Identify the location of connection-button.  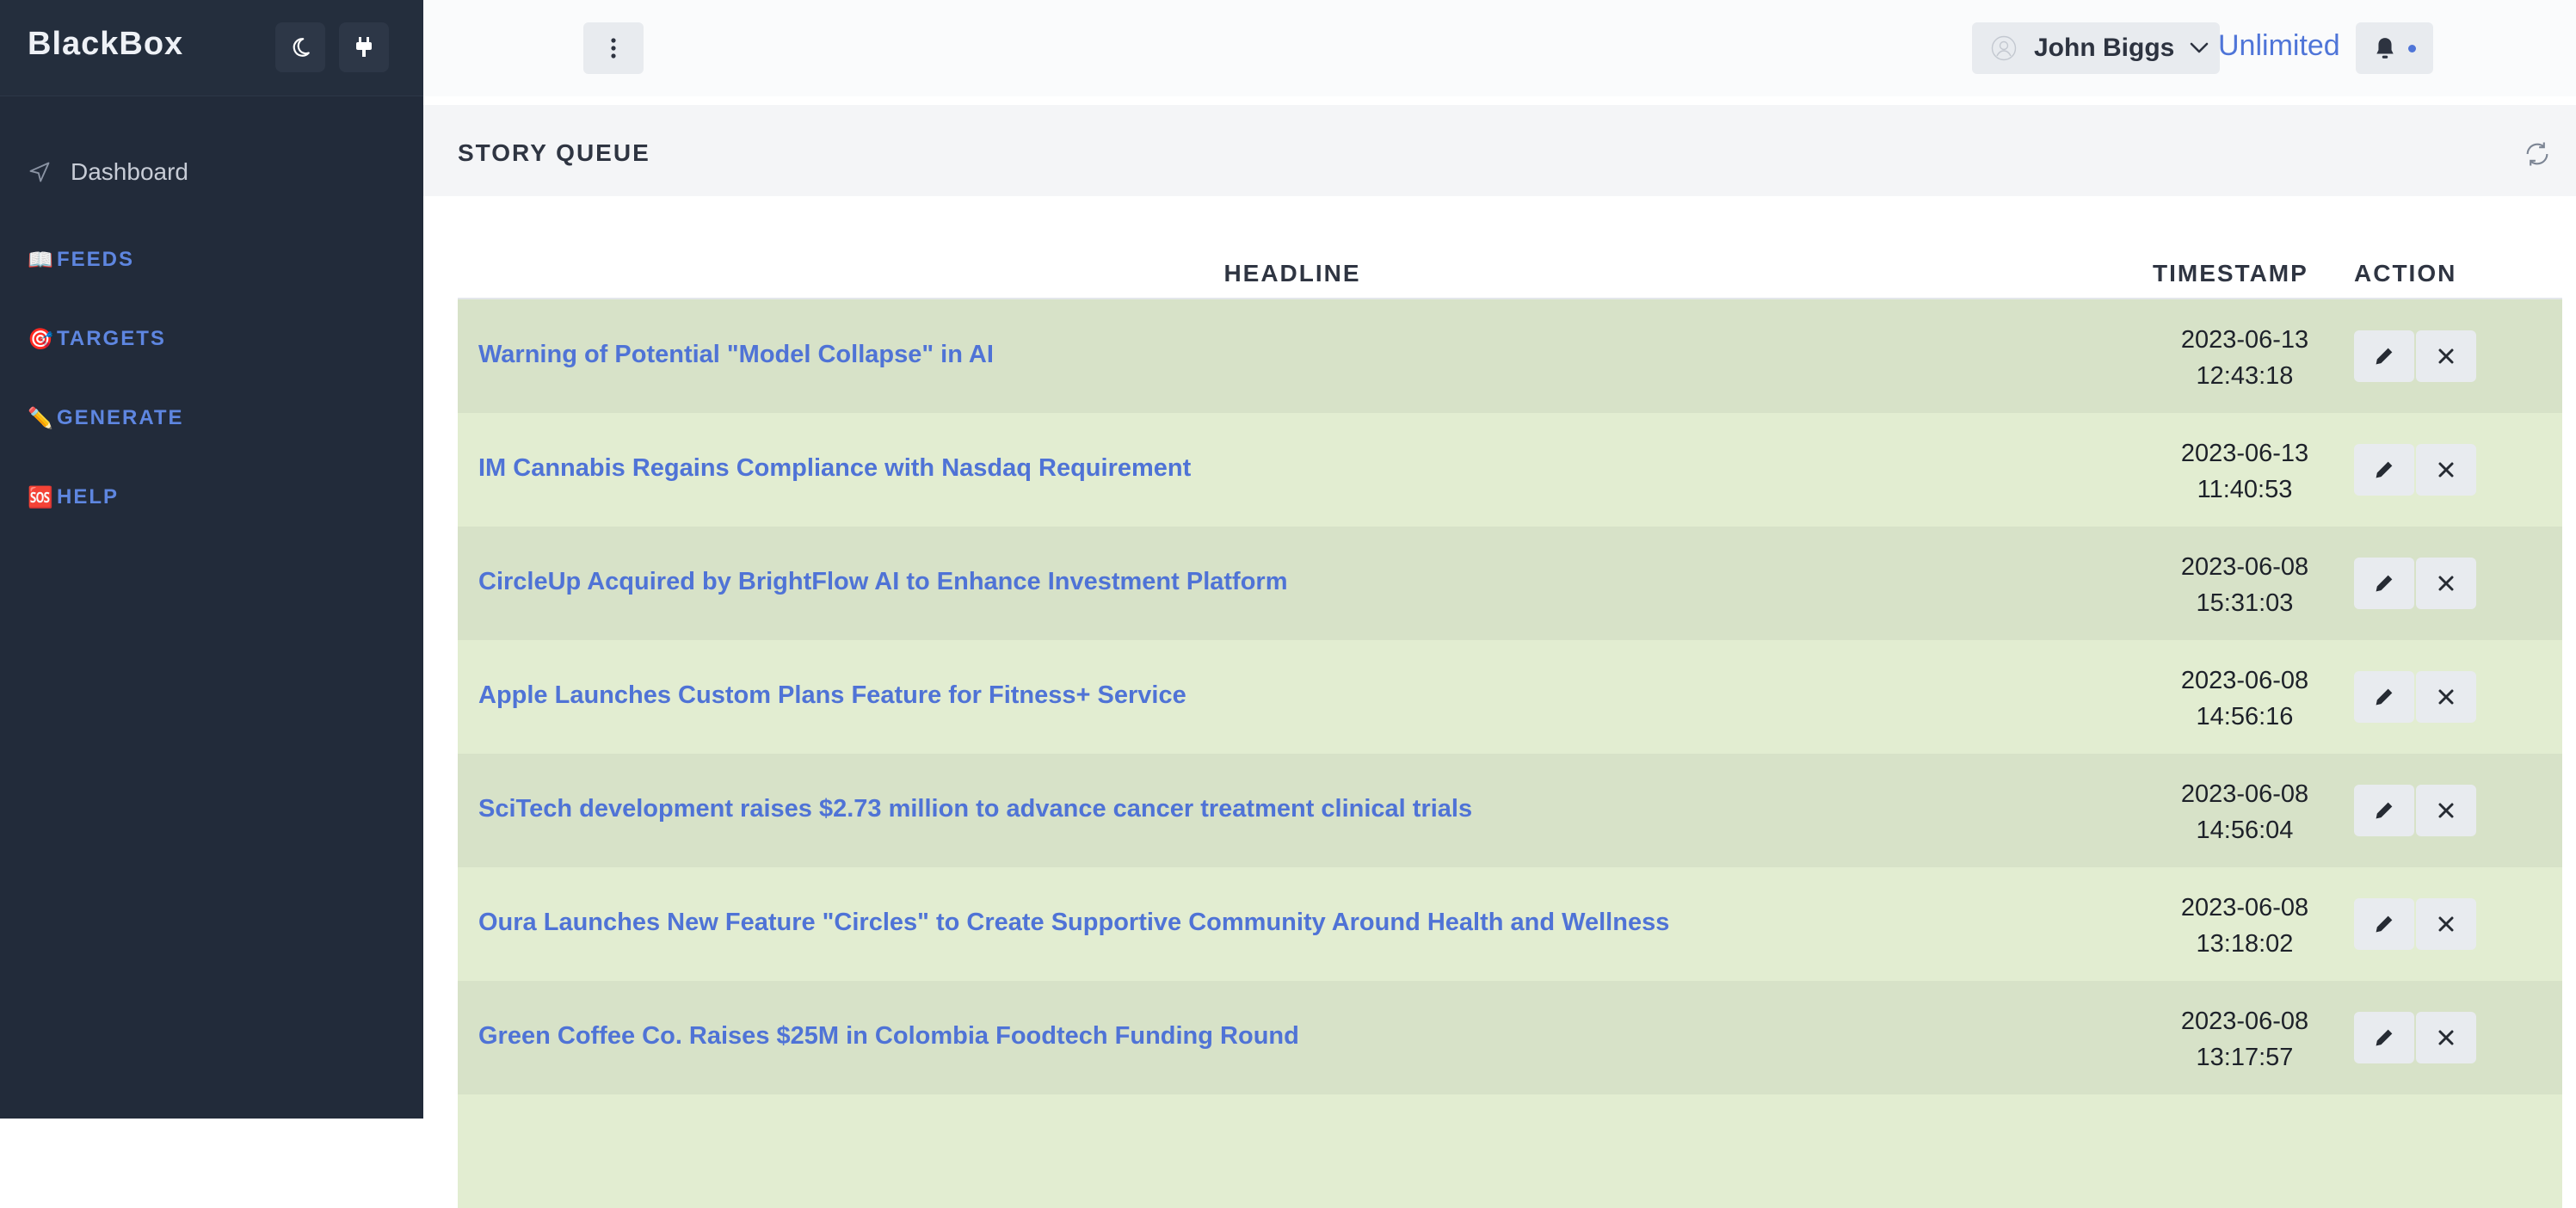
(364, 47).